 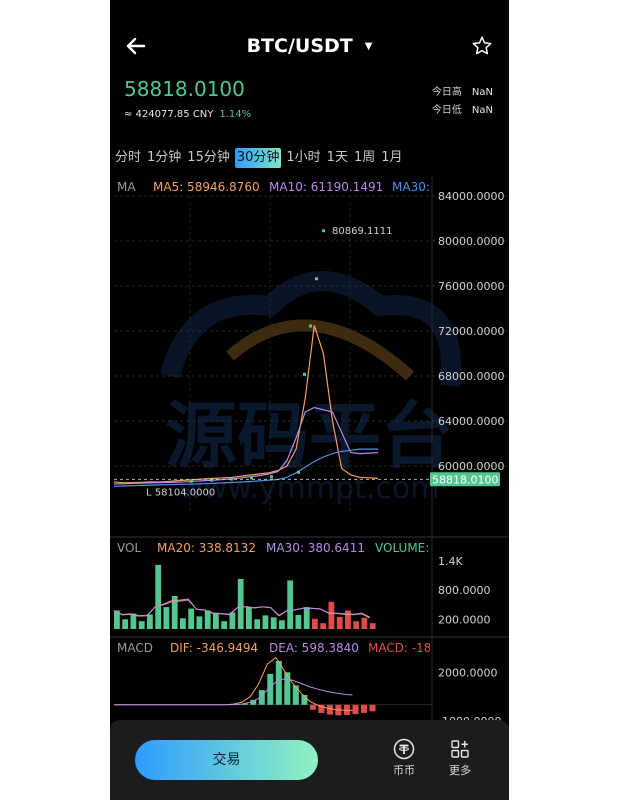 I want to click on chevron-down-icon: ▼, so click(x=368, y=46).